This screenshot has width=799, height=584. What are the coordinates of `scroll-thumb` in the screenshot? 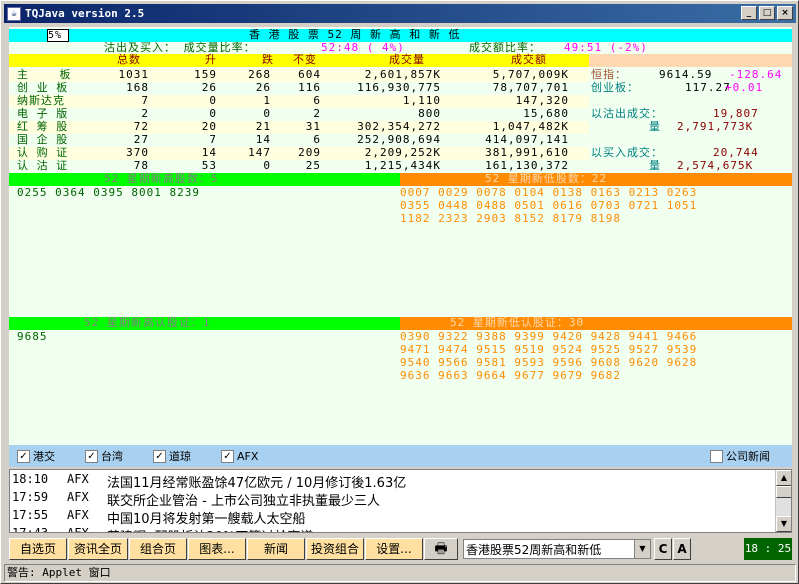 It's located at (783, 492).